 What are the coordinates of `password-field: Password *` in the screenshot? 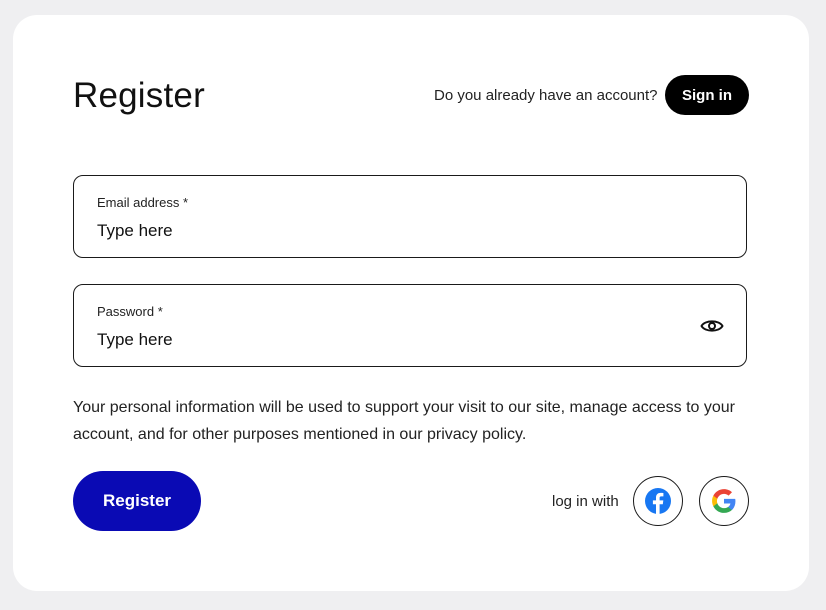 It's located at (410, 325).